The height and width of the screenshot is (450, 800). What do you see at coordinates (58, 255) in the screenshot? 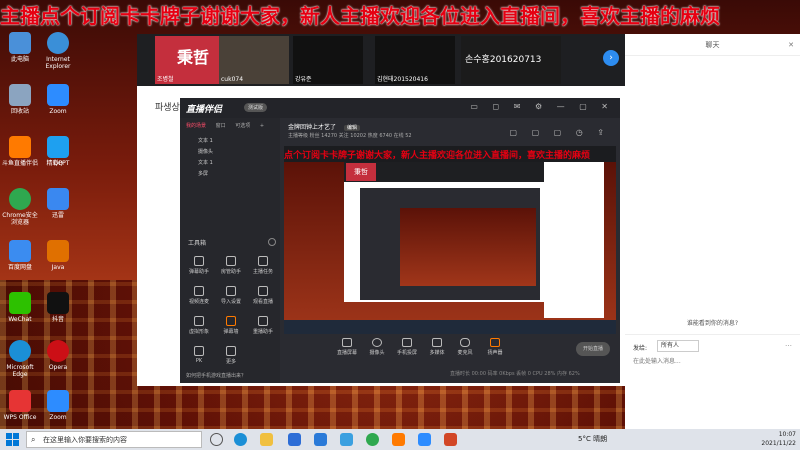
I see `desktop-icon-java: Java` at bounding box center [58, 255].